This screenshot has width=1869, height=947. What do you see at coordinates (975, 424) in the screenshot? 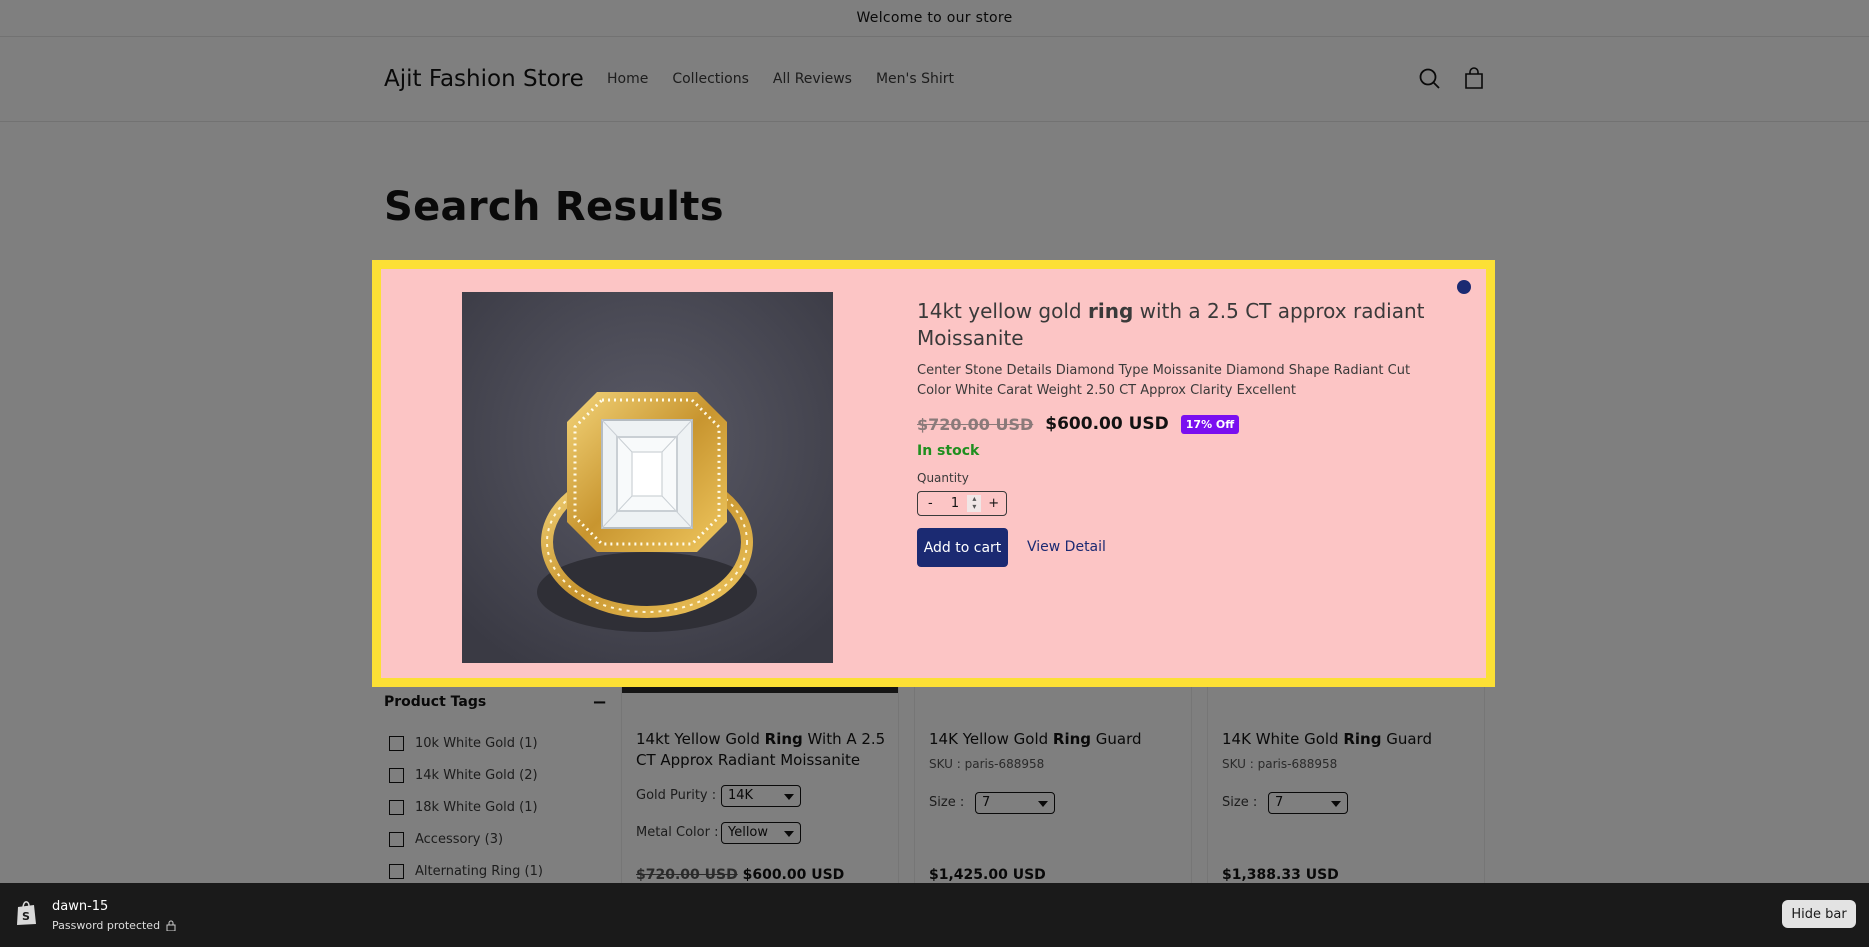
I see `compare-price: $720.00 USD` at bounding box center [975, 424].